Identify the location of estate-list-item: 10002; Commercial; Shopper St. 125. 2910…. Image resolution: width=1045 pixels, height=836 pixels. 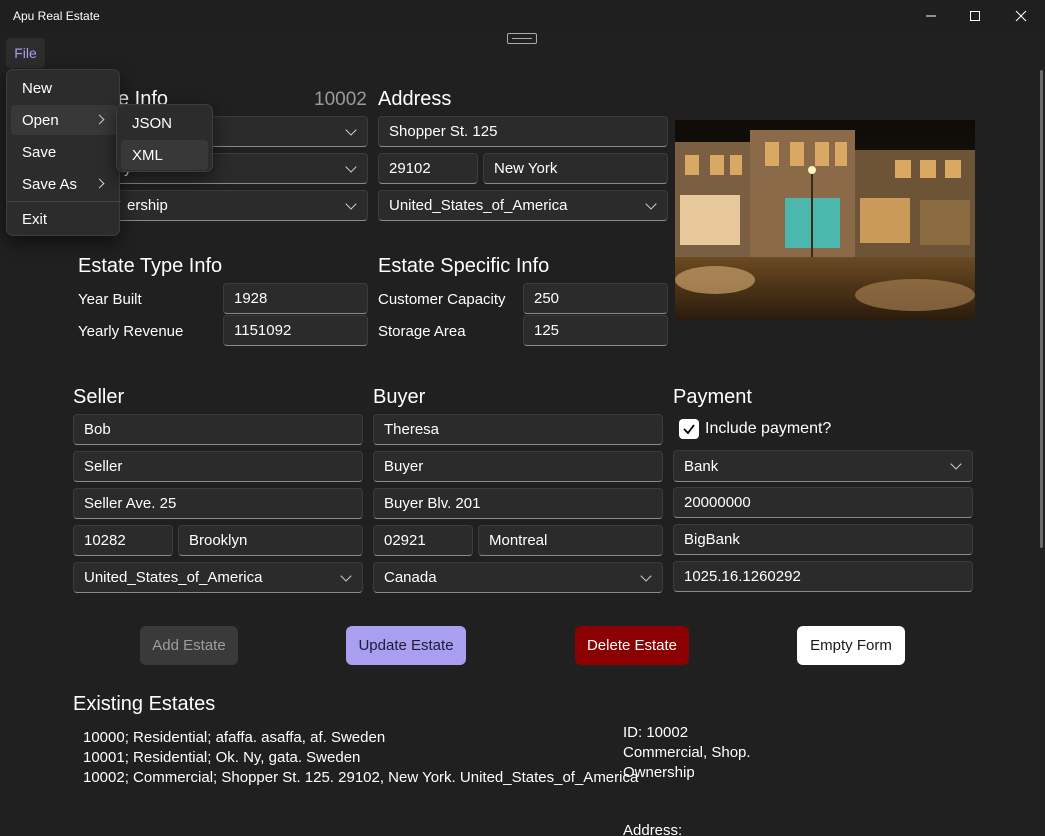
(360, 777).